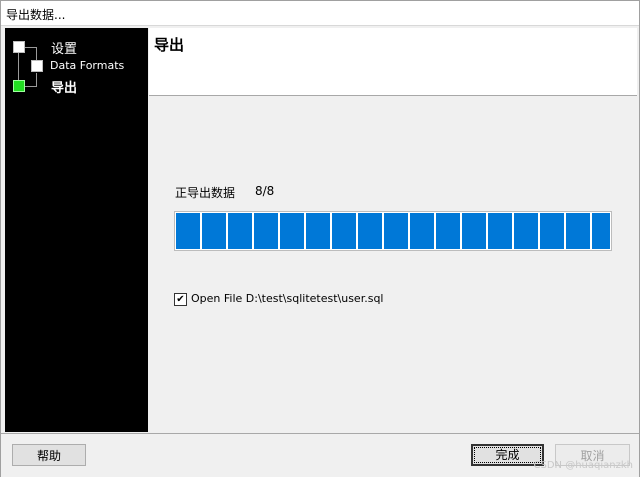  I want to click on page-header: 导出, so click(393, 62).